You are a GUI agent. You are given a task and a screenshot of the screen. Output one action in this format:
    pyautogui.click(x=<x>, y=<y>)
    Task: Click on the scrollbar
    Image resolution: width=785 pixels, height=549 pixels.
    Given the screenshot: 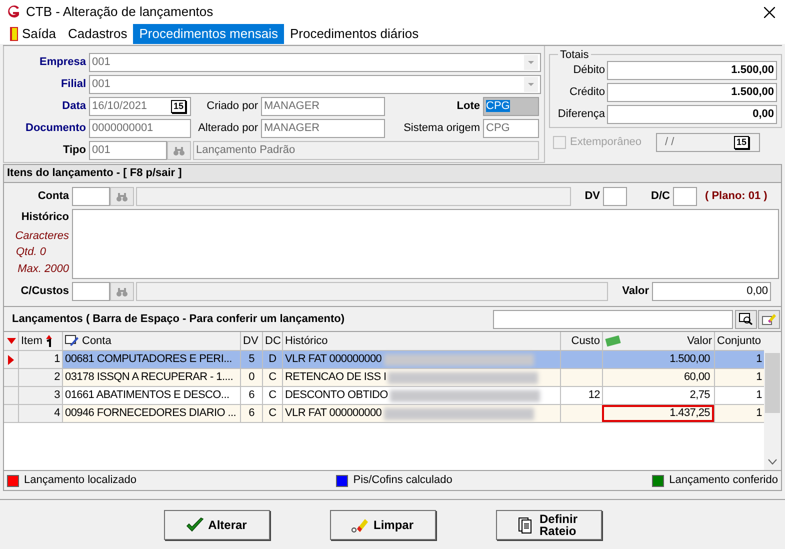 What is the action you would take?
    pyautogui.click(x=772, y=401)
    